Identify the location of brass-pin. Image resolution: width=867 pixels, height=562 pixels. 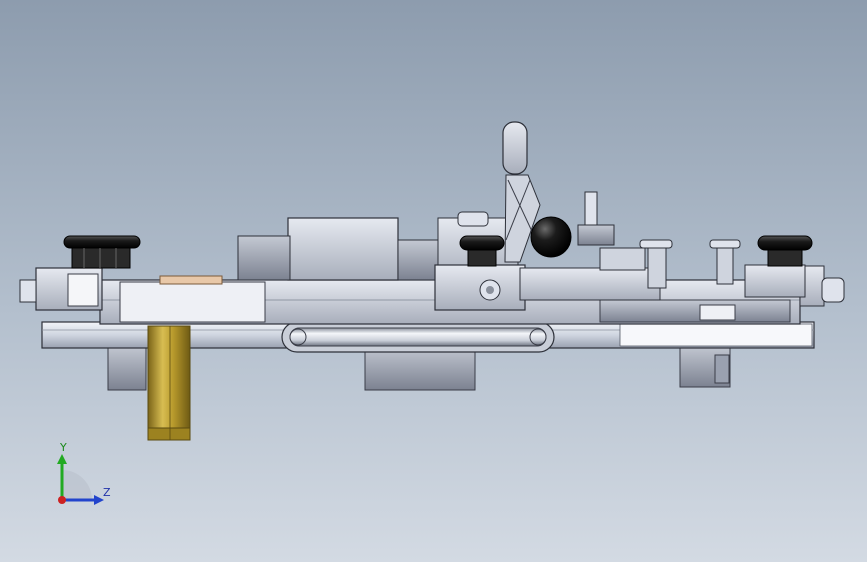
(169, 383).